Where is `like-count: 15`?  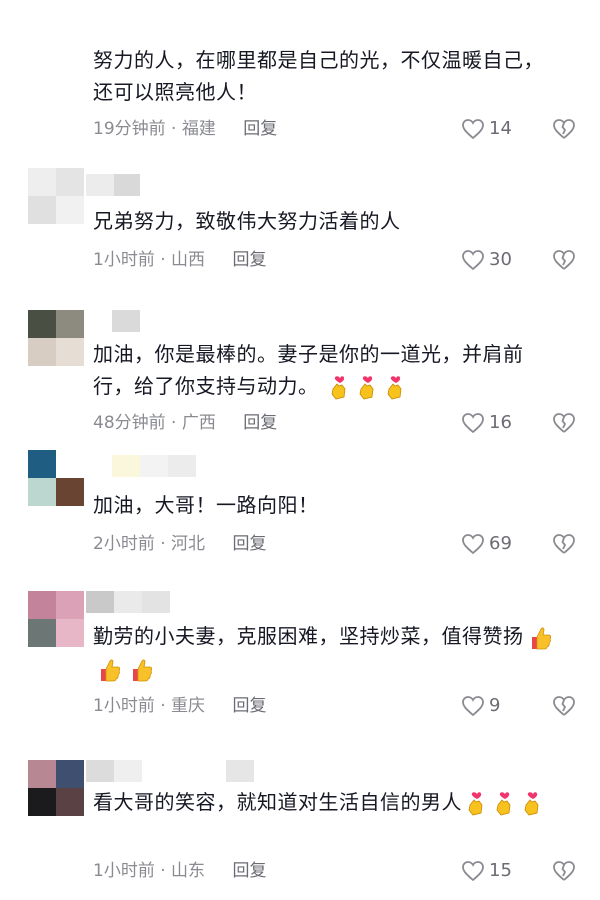 like-count: 15 is located at coordinates (500, 870).